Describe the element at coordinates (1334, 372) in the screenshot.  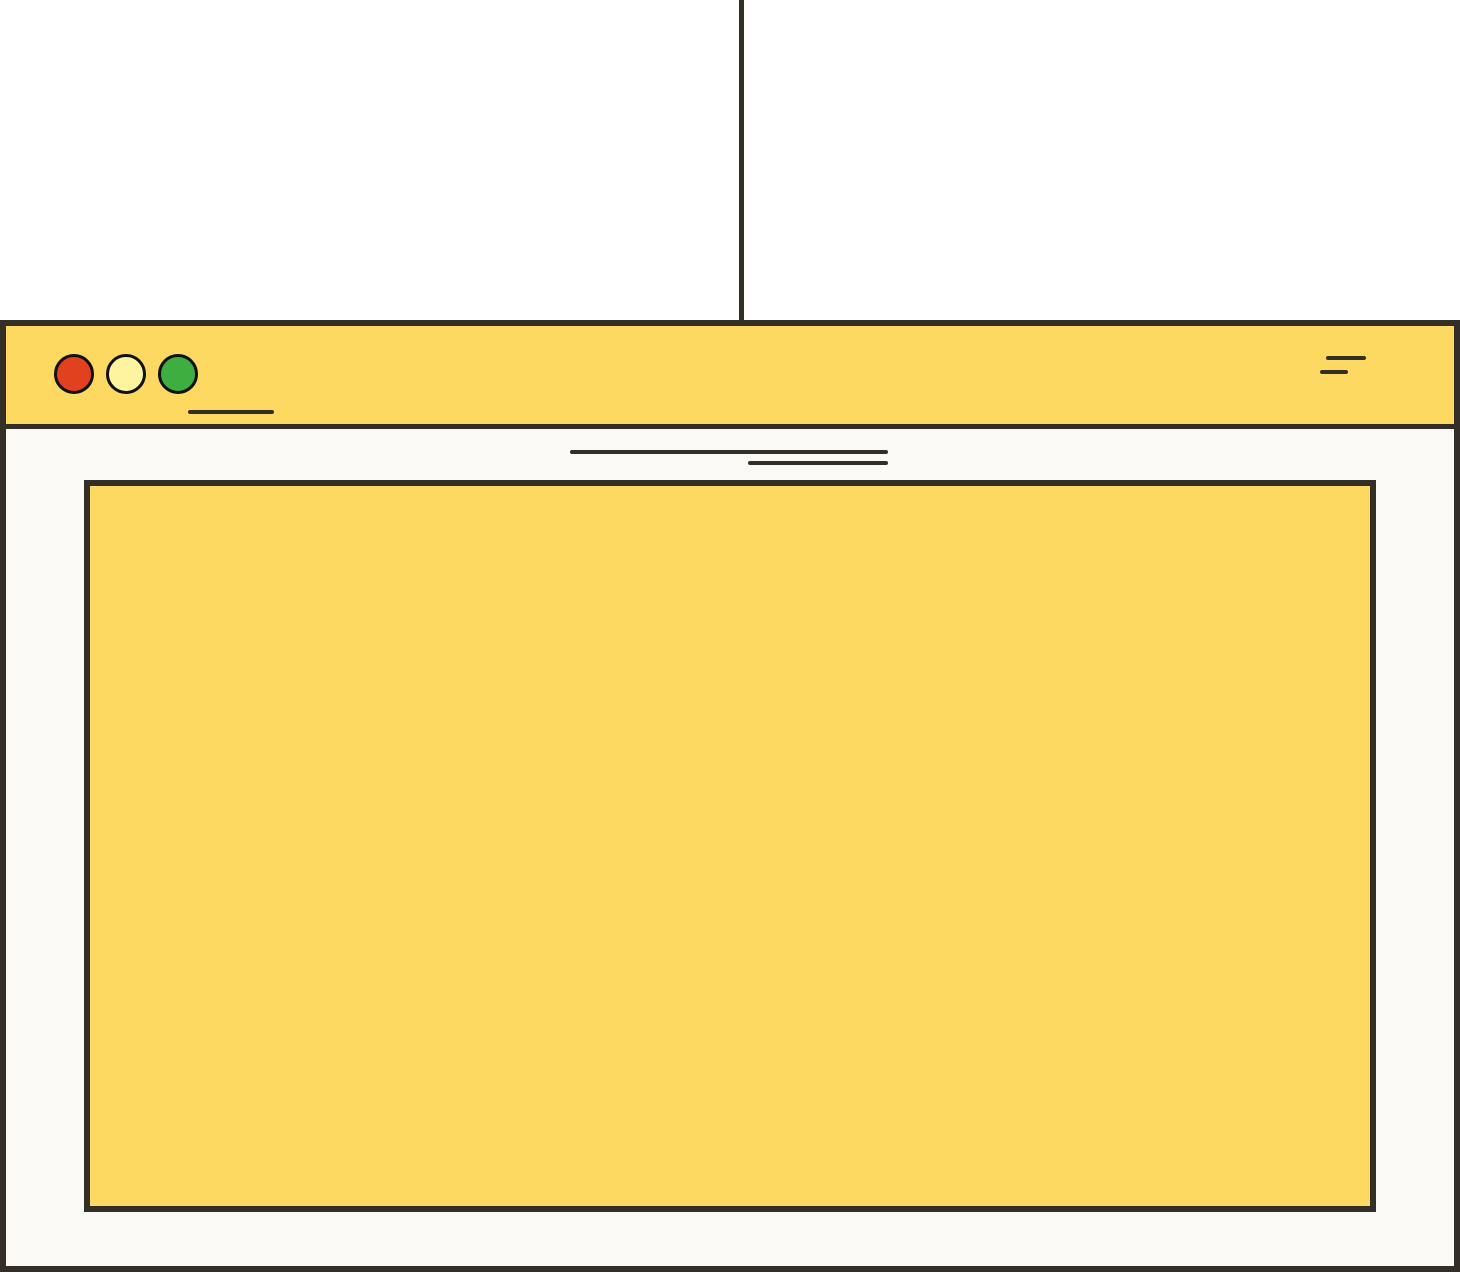
I see `menu-line-bottom` at that location.